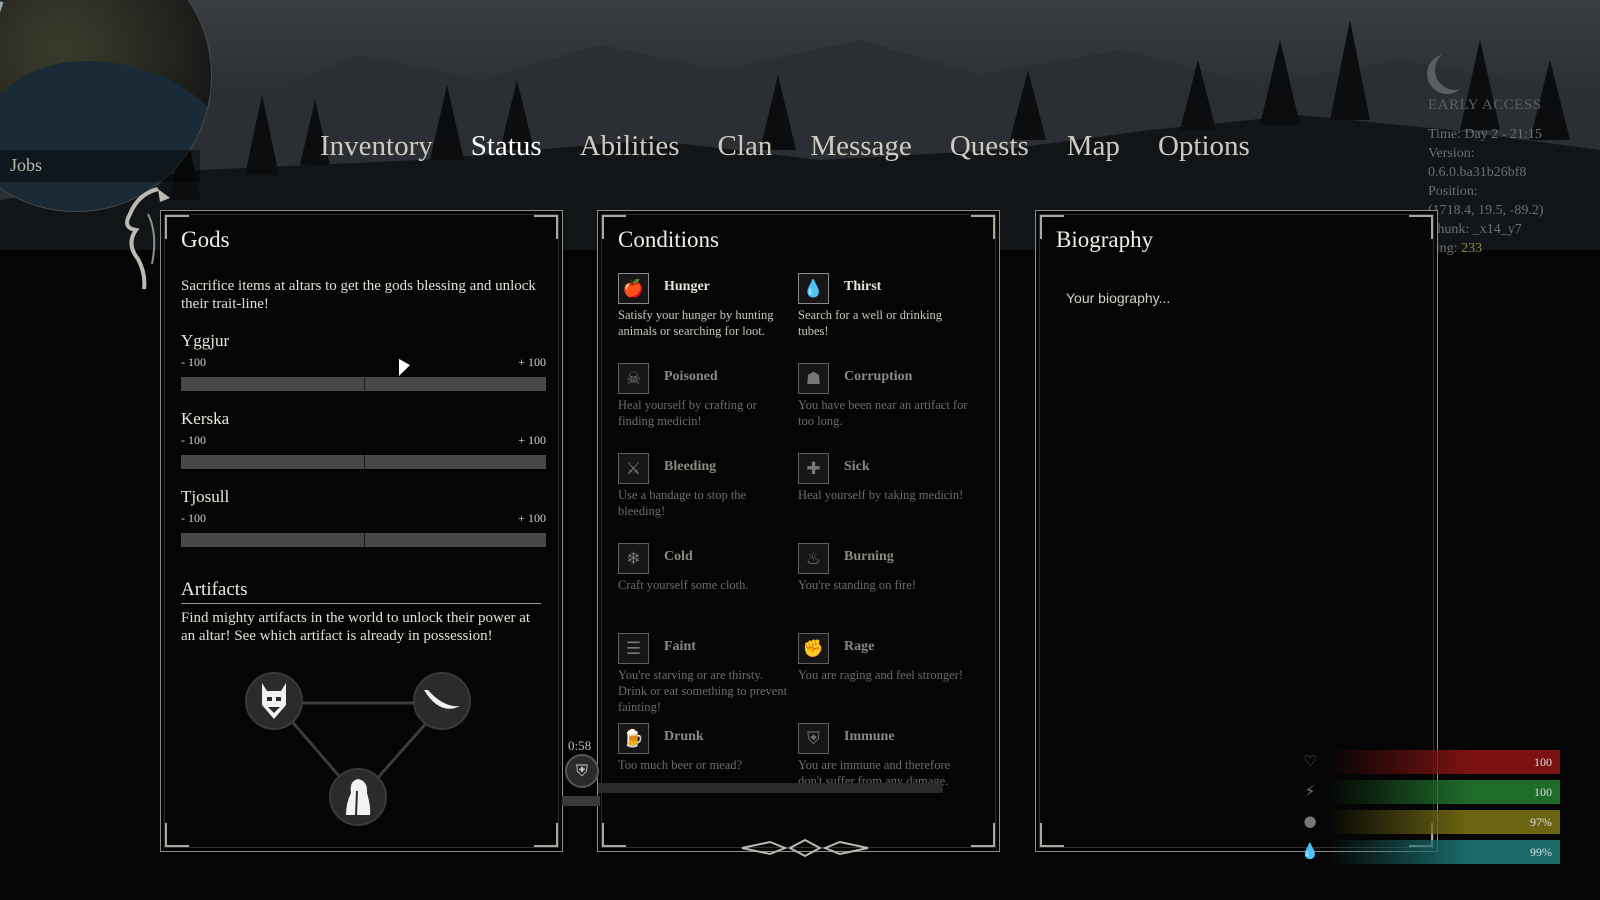 The height and width of the screenshot is (900, 1600). I want to click on condition-name: Rage, so click(859, 646).